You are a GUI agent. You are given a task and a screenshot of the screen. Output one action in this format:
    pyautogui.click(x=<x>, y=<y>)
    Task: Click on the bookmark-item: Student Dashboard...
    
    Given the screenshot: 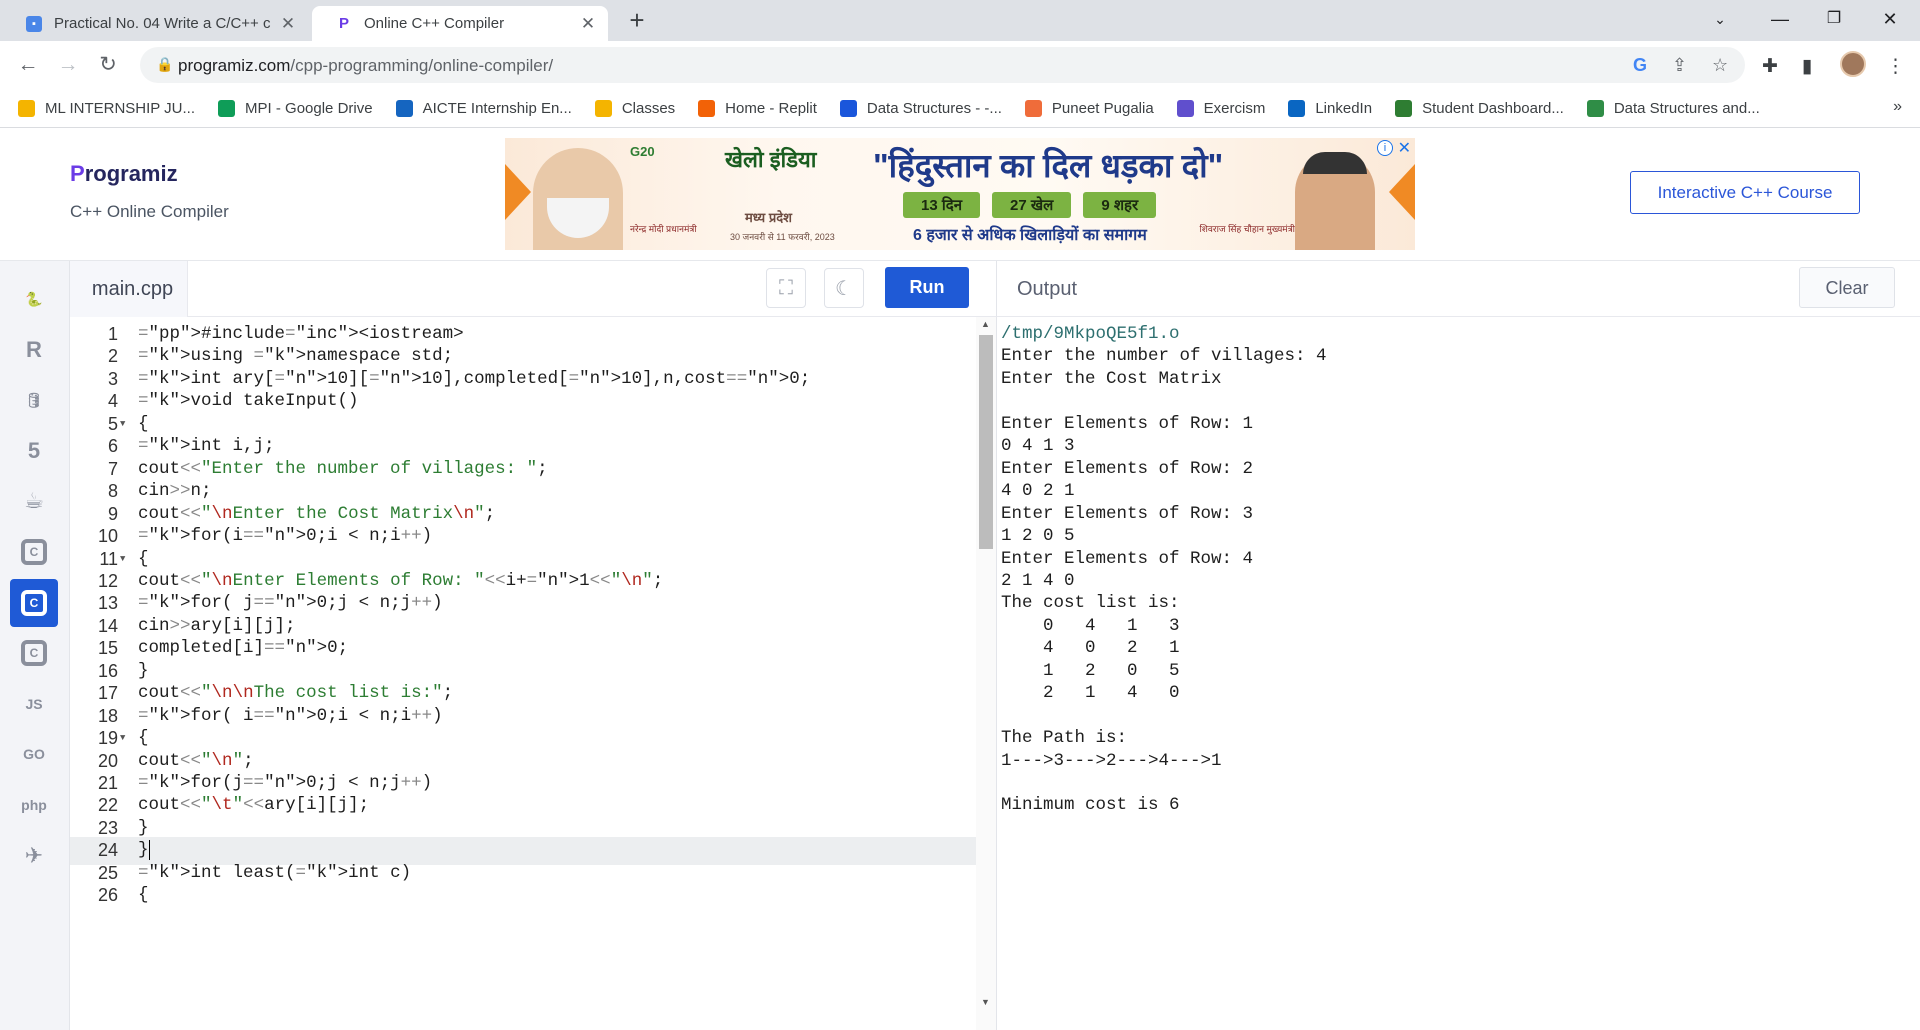 What is the action you would take?
    pyautogui.click(x=1479, y=108)
    